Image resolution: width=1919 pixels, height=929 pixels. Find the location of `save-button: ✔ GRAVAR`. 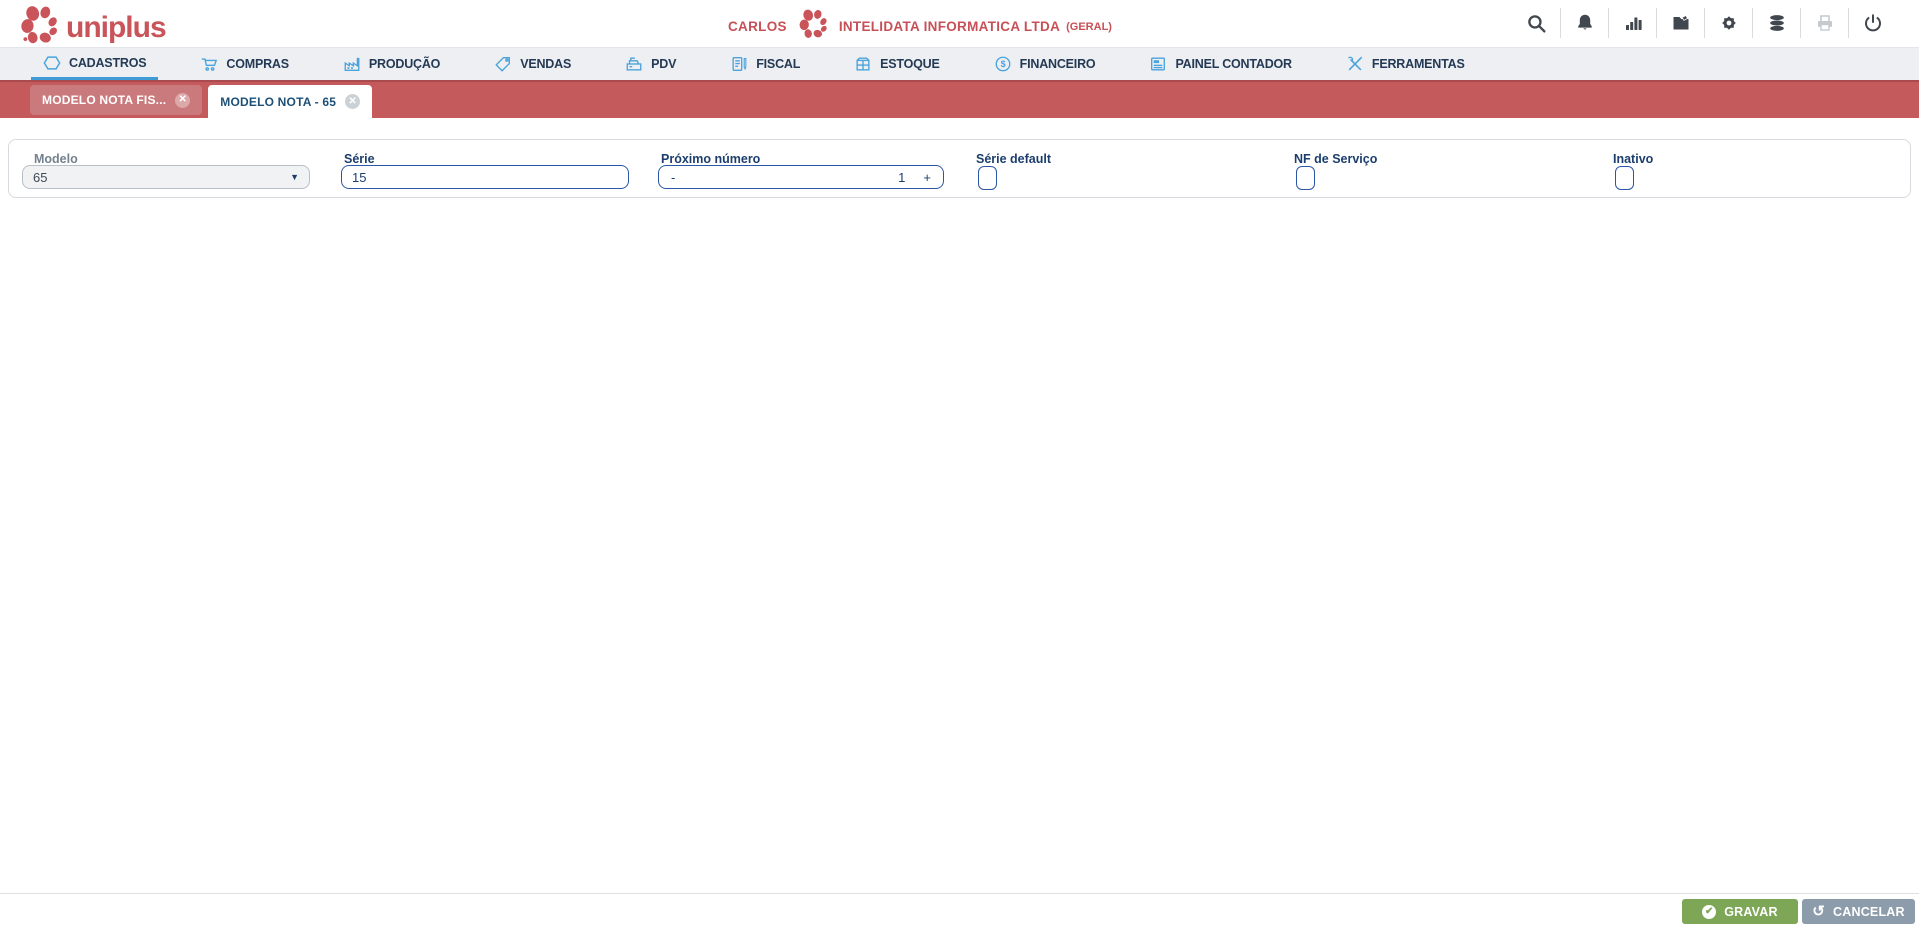

save-button: ✔ GRAVAR is located at coordinates (1740, 911).